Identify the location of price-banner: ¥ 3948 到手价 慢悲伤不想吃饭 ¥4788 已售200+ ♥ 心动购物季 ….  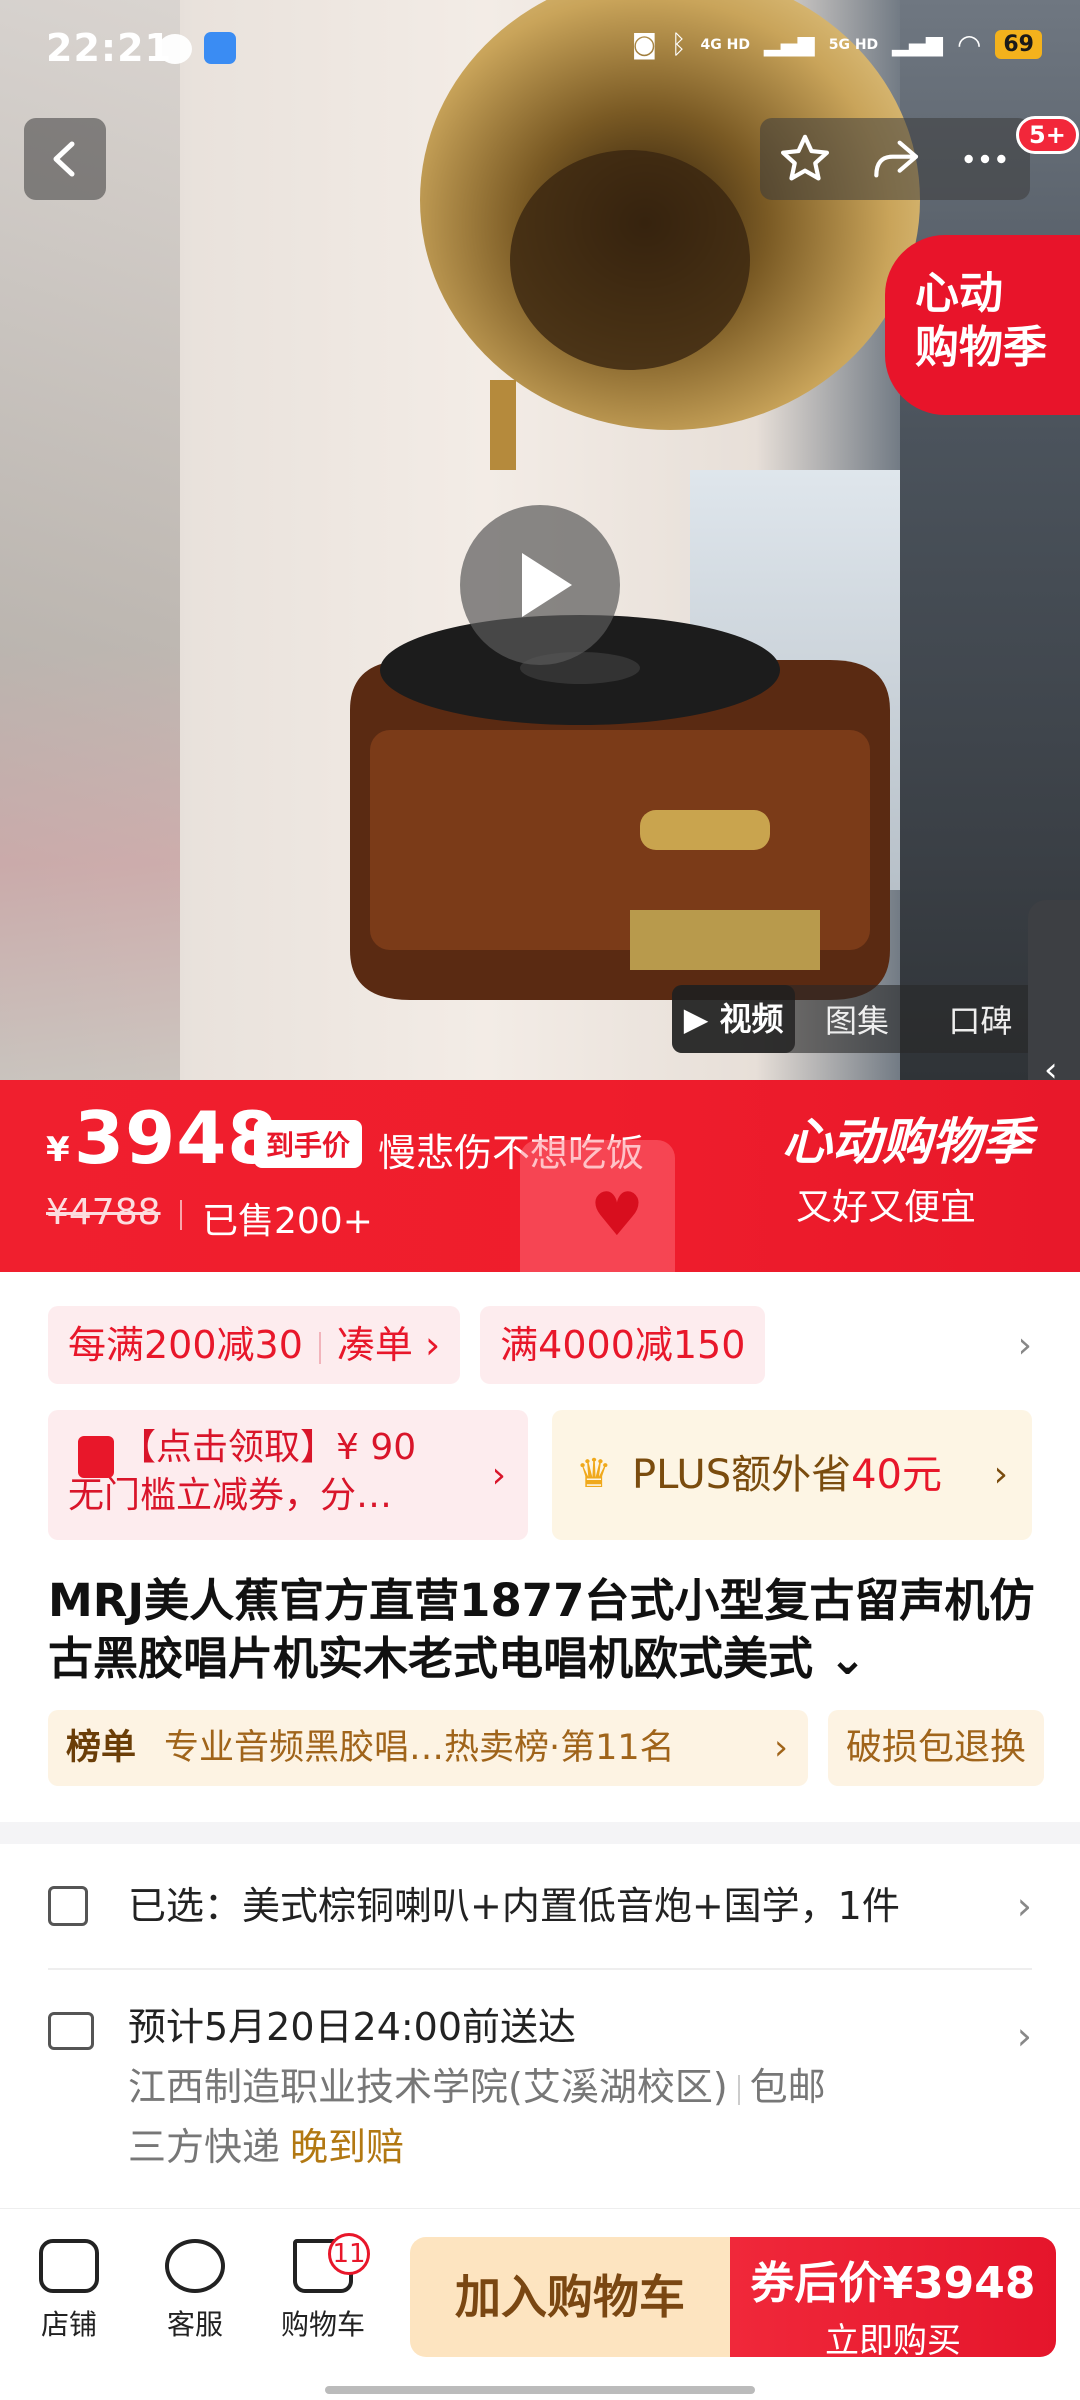
(540, 1176).